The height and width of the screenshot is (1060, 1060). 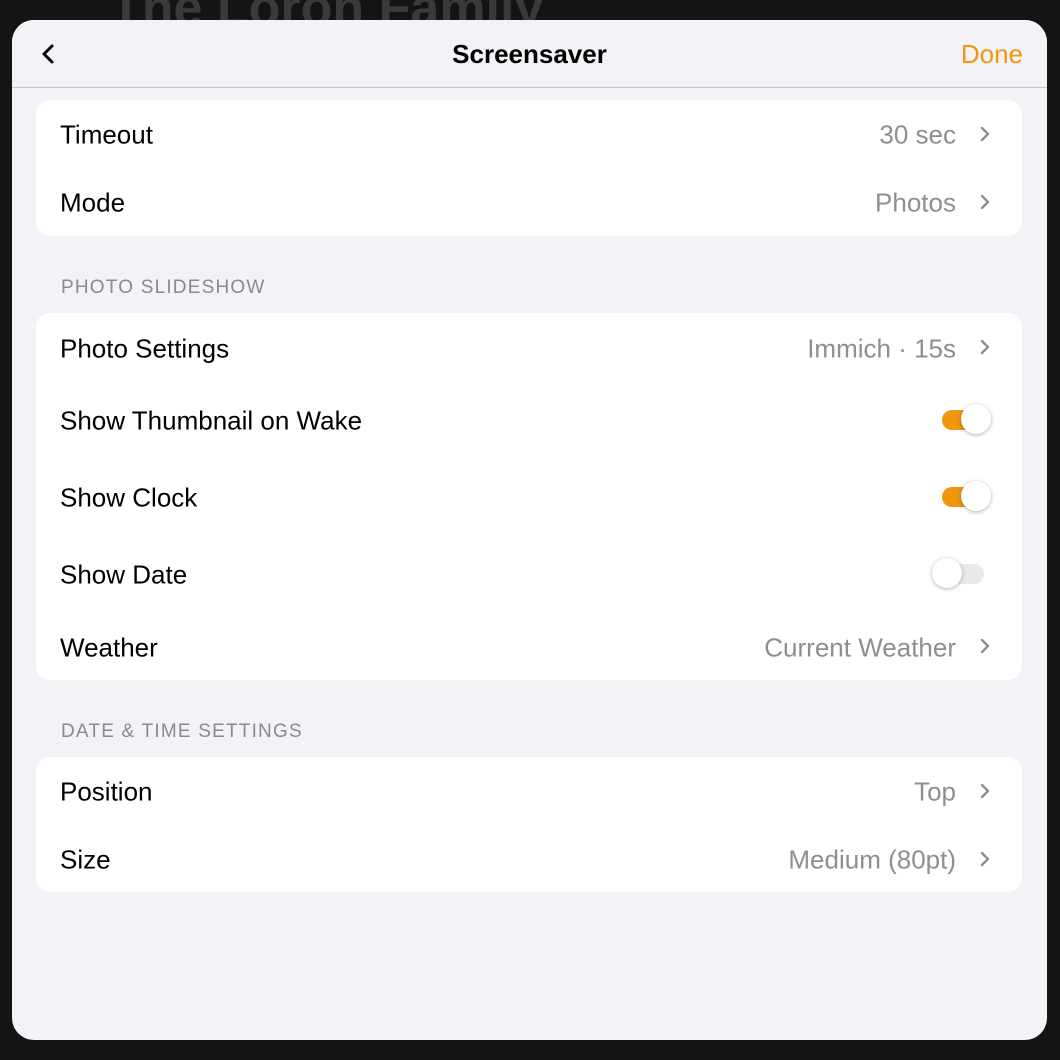 I want to click on size-label: Size, so click(x=85, y=859).